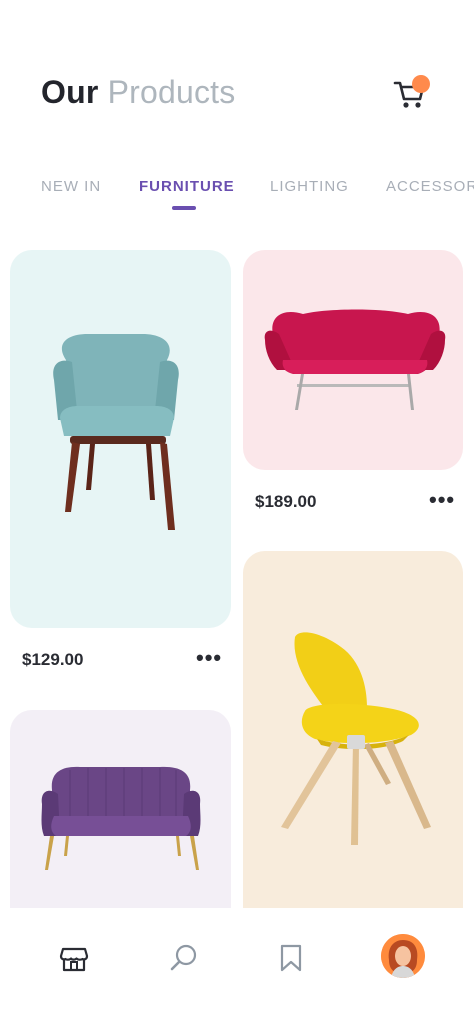  Describe the element at coordinates (237, 196) in the screenshot. I see `category-tabs: NEW IN FURNITURE LIGHTING ACCESSORIES` at that location.